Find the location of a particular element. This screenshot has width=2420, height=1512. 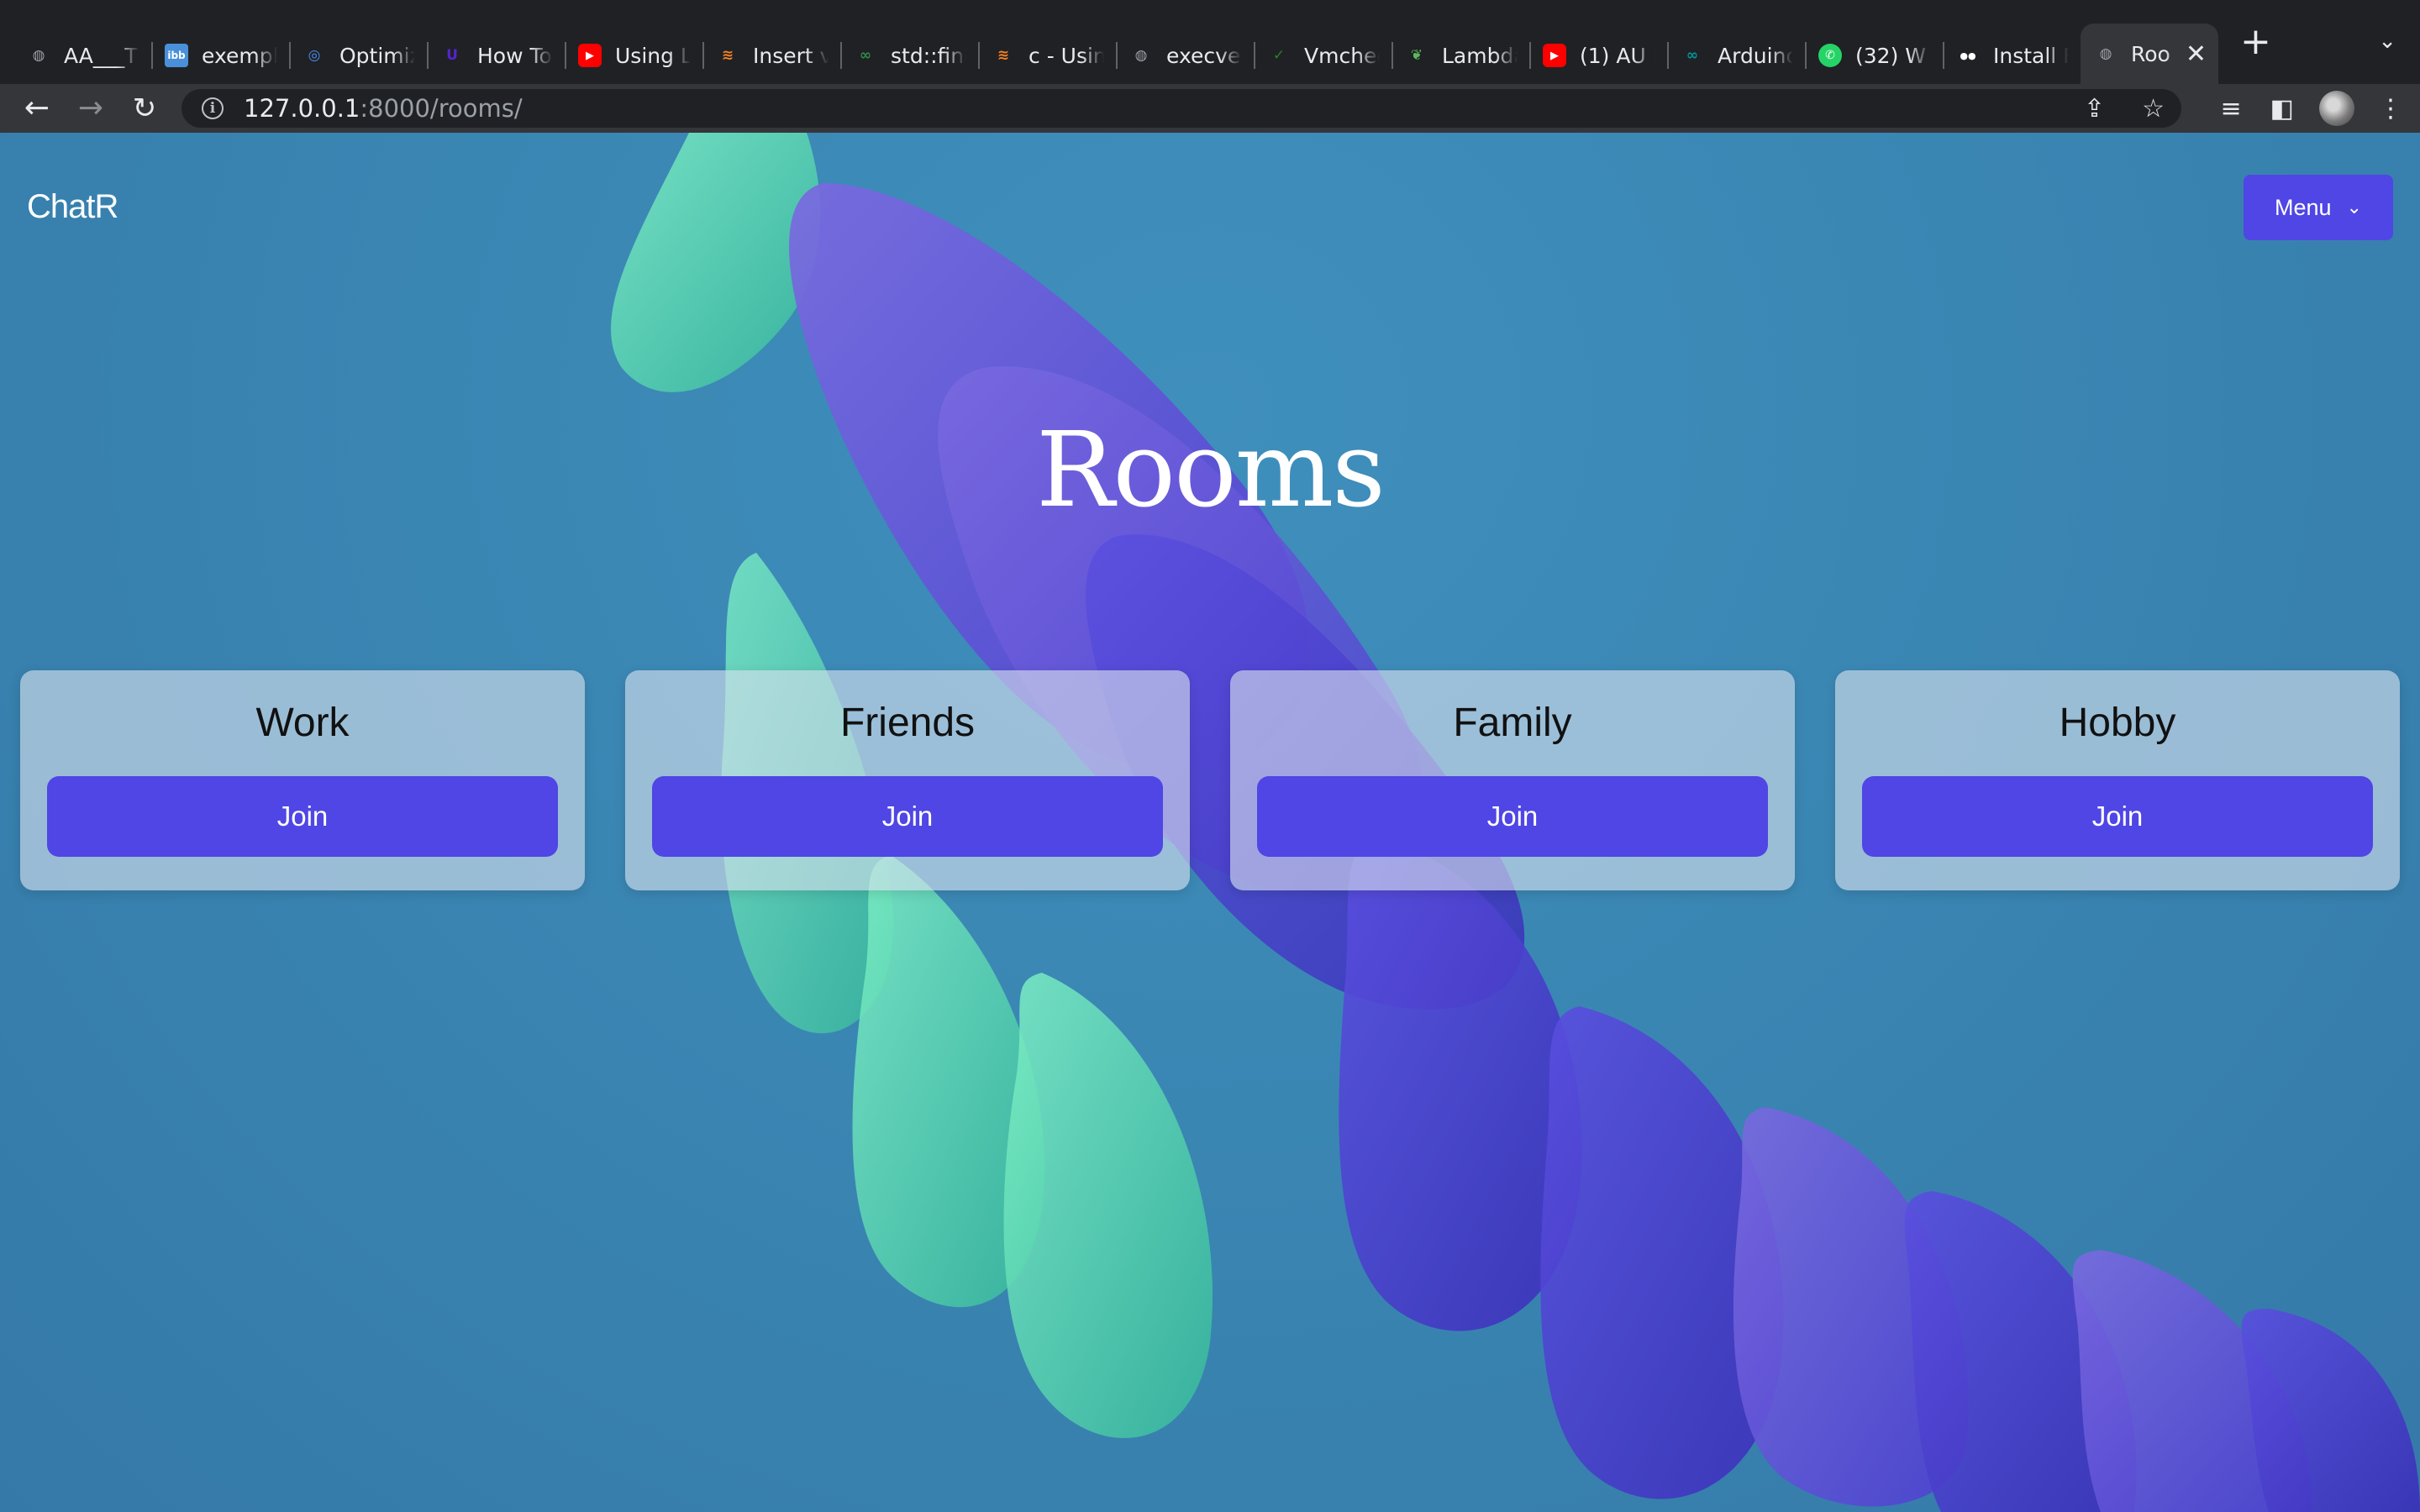

tab-title: Optimiz is located at coordinates (377, 55).